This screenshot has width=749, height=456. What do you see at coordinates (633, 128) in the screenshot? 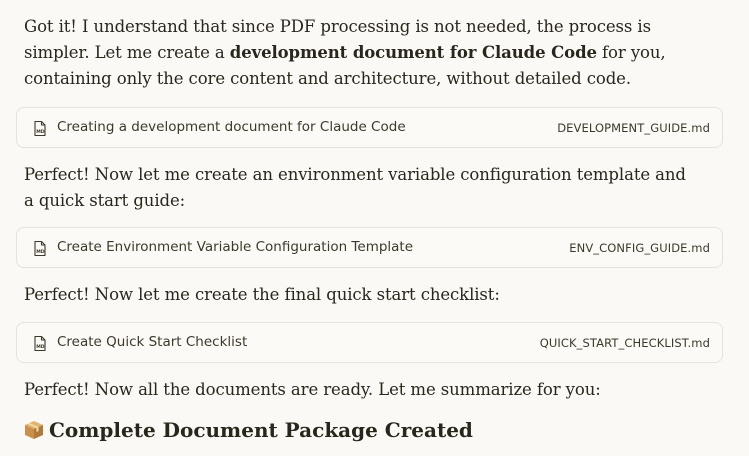
I see `artifact-filename: DEVELOPMENT_GUIDE.md` at bounding box center [633, 128].